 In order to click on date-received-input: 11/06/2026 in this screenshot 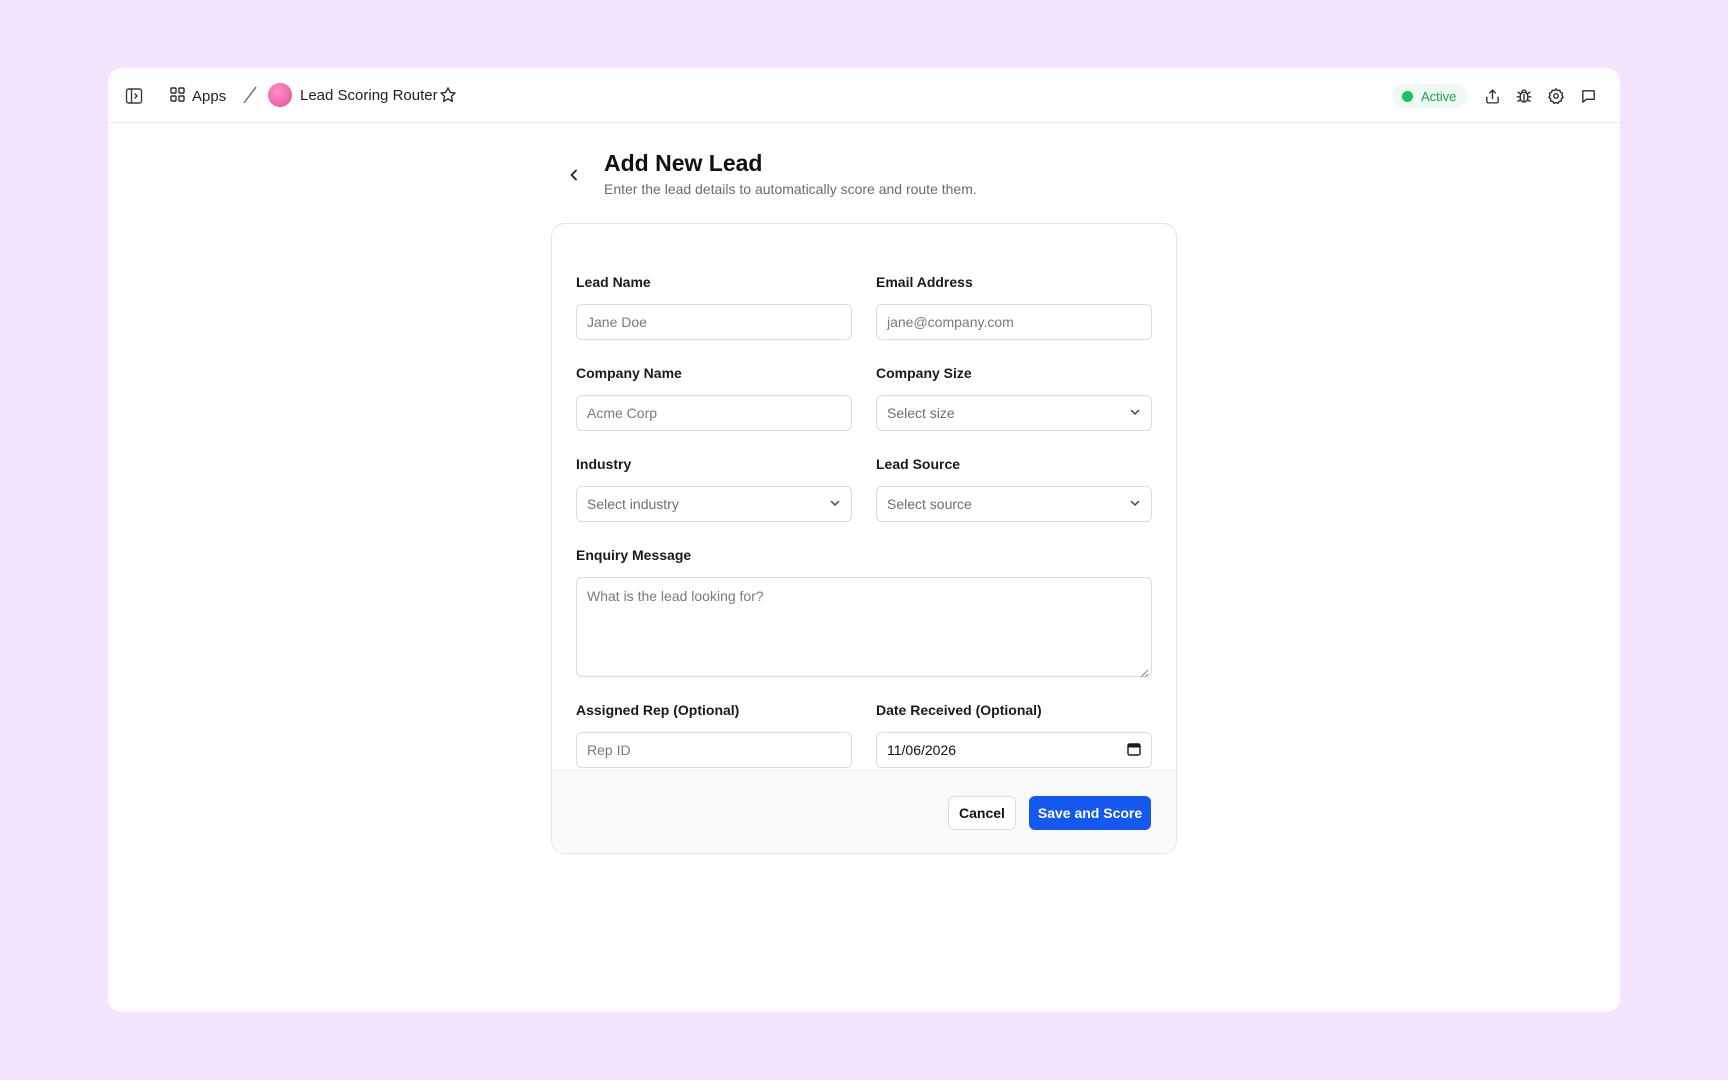, I will do `click(1014, 750)`.